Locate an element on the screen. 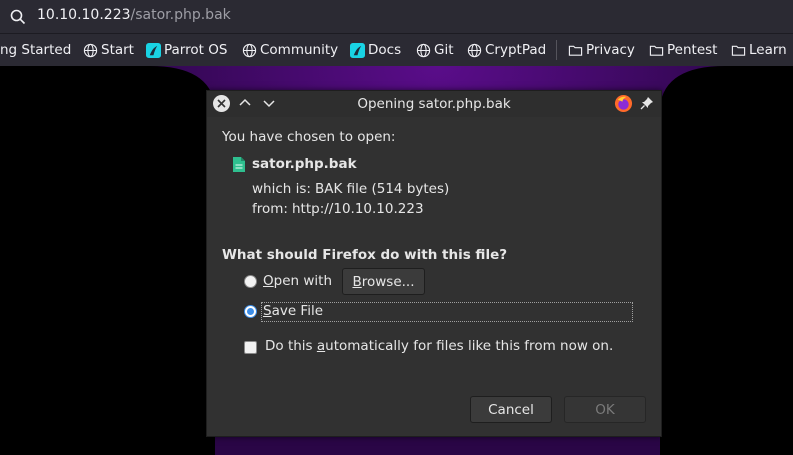 The image size is (793, 455). bookmark-getting-started: ng Started is located at coordinates (35, 50).